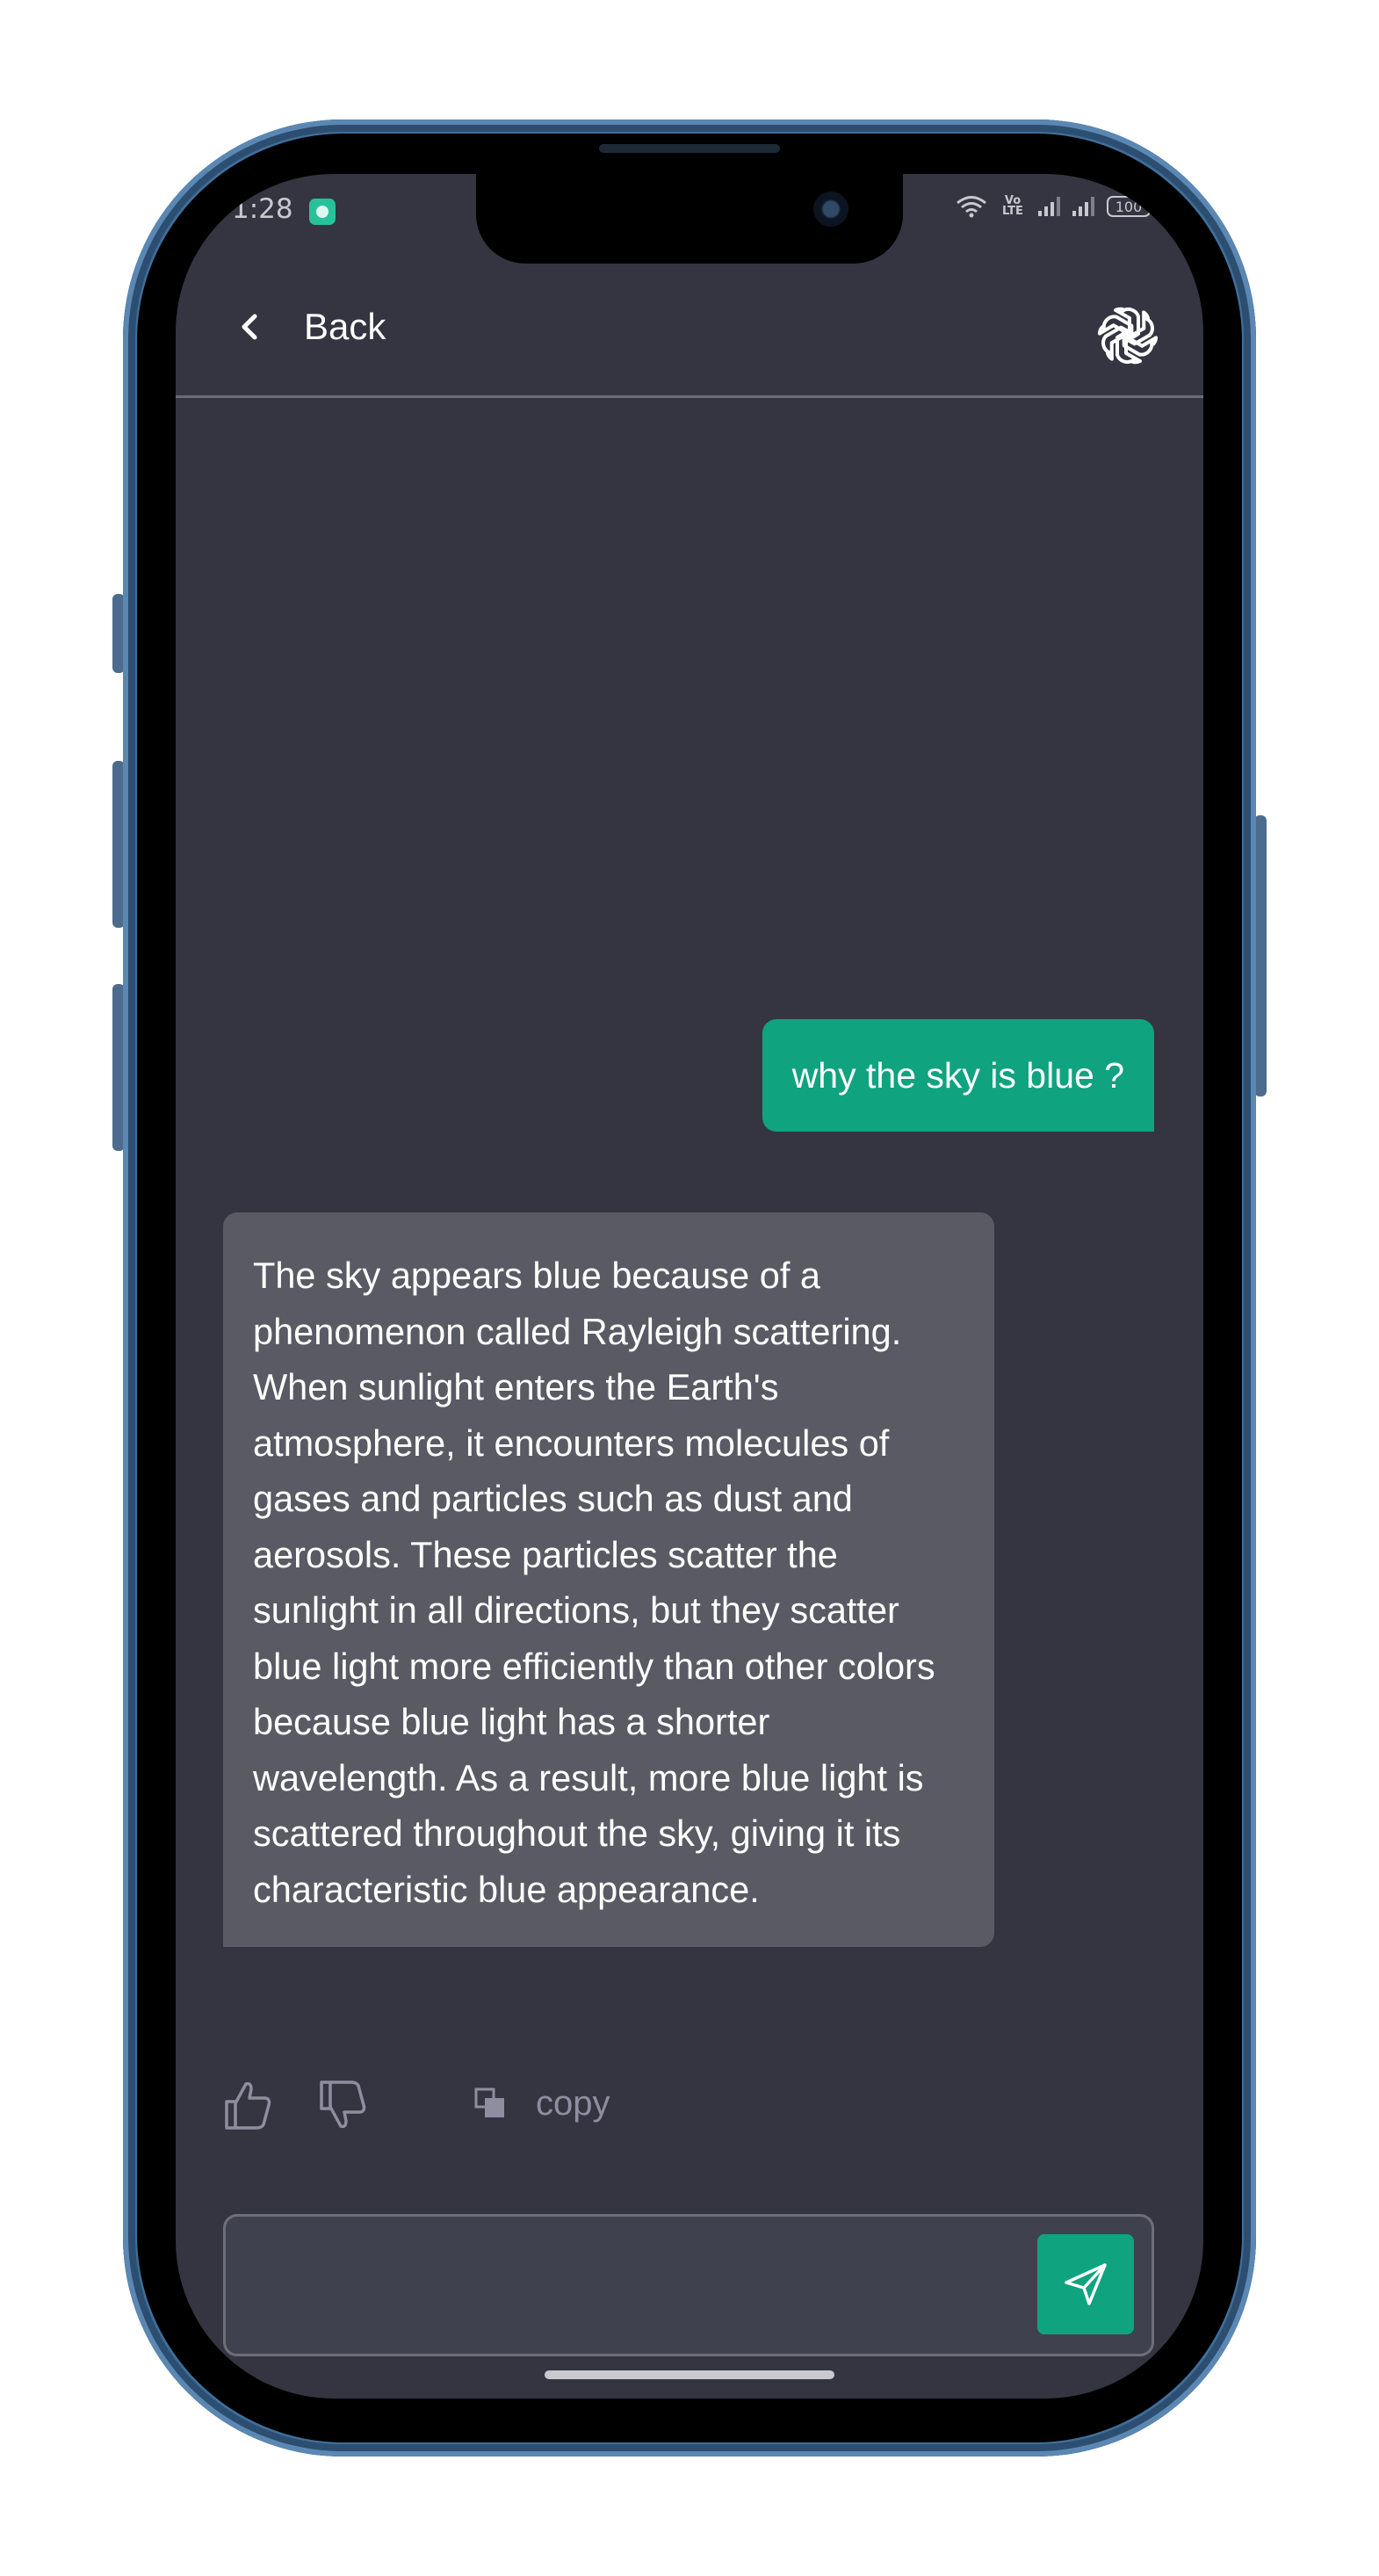 This screenshot has height=2576, width=1379. Describe the element at coordinates (1127, 335) in the screenshot. I see `openai-logo-icon` at that location.